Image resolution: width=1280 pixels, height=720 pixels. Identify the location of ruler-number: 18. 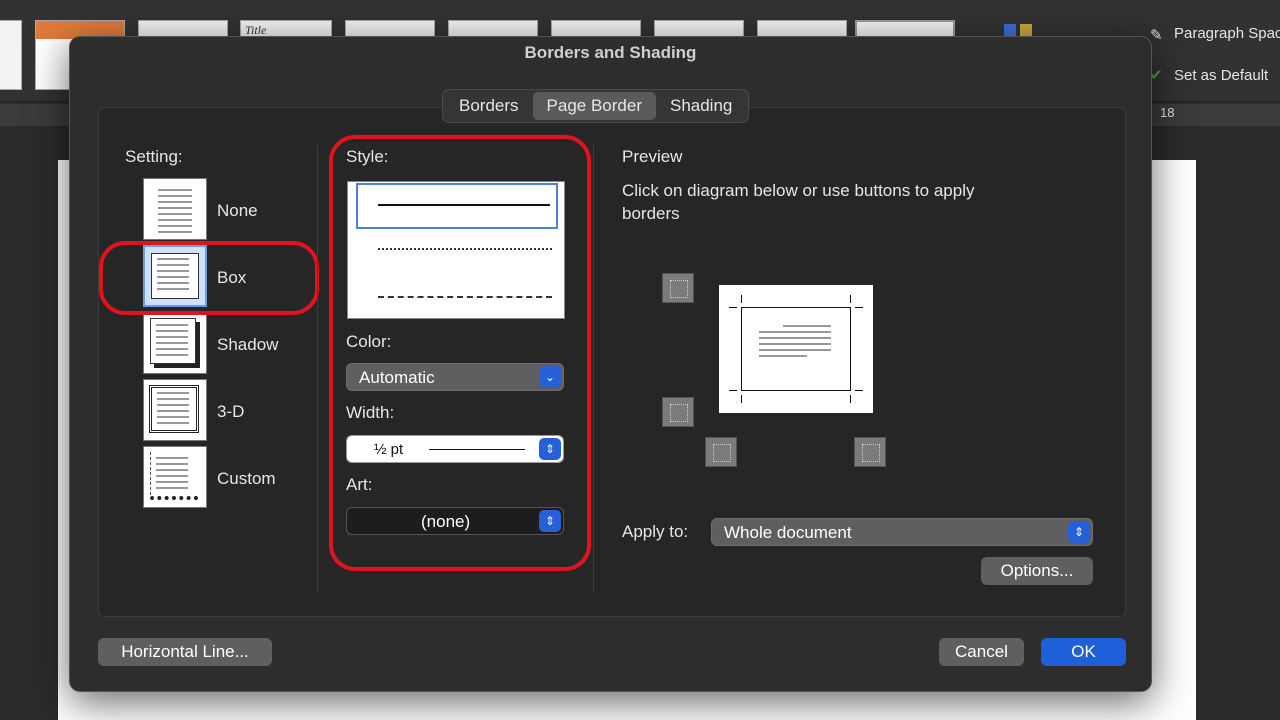
(1167, 112).